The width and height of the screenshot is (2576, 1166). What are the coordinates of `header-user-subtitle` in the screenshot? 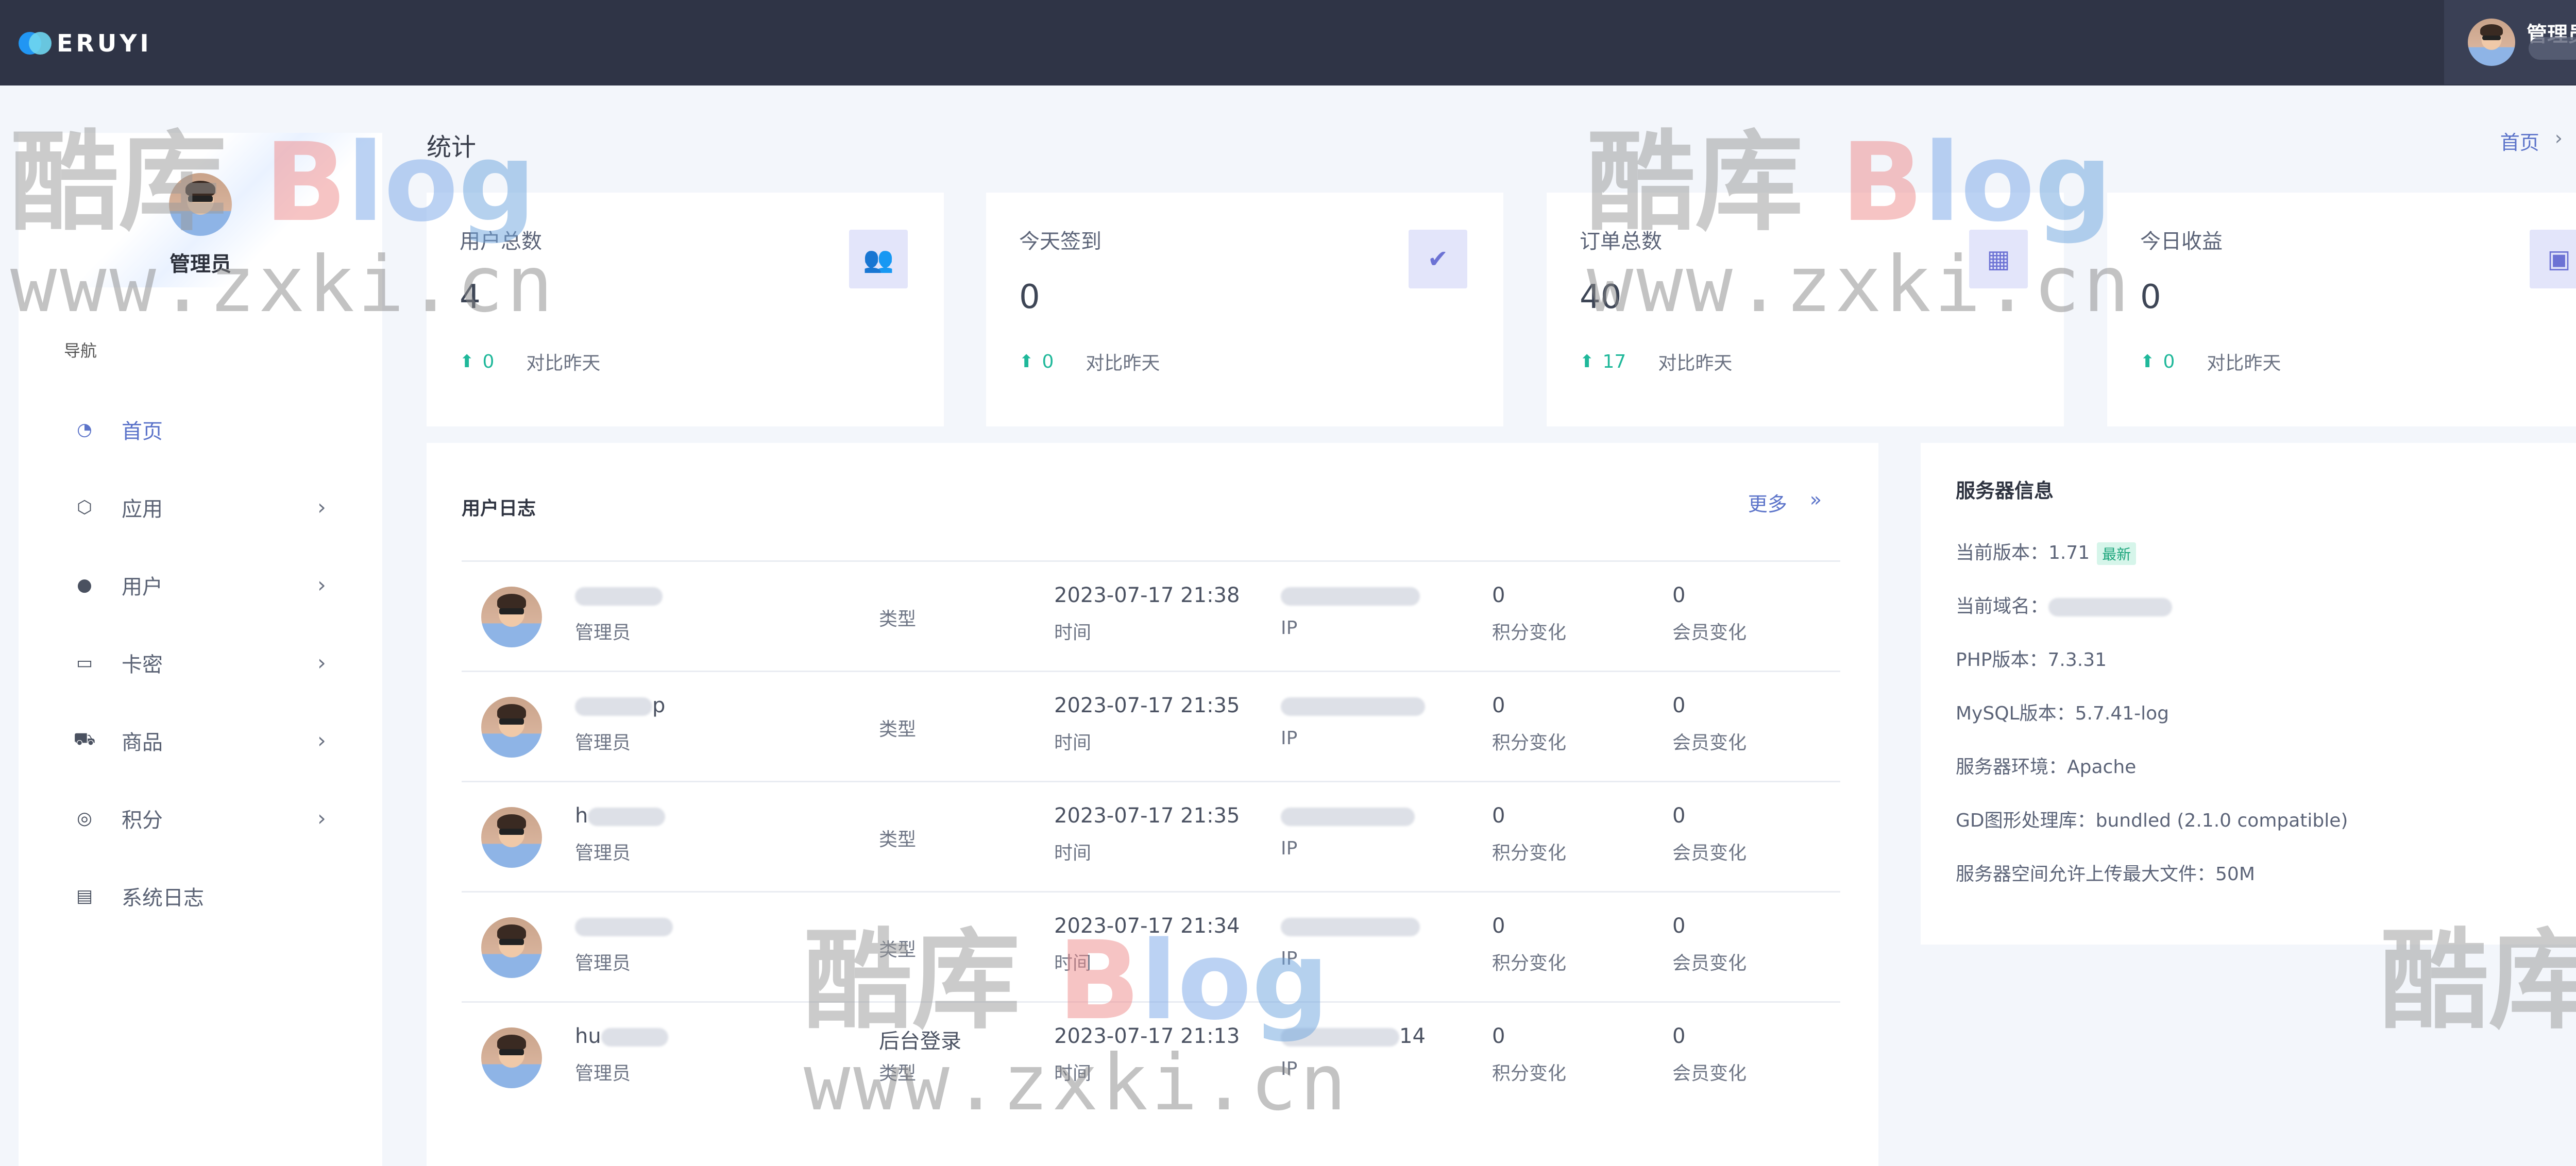 It's located at (2552, 48).